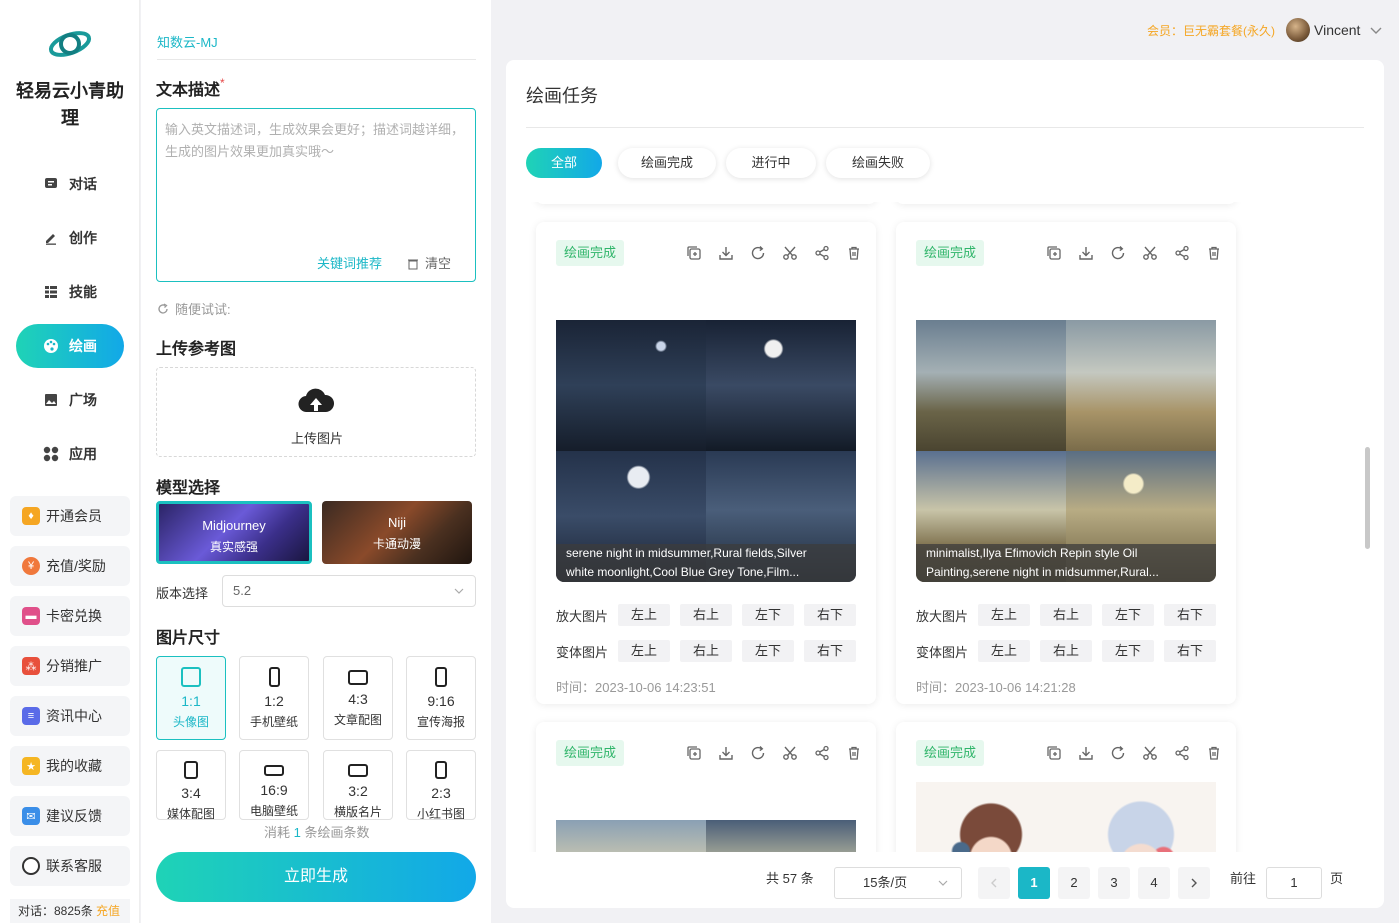 This screenshot has width=1399, height=923. I want to click on recharge-link: 充值, so click(108, 911).